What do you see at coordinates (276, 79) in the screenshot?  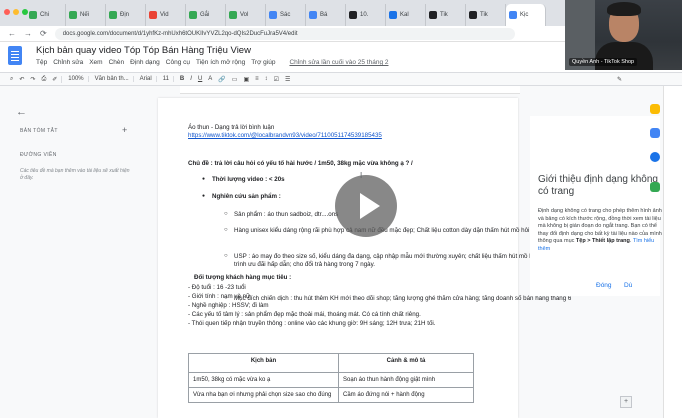 I see `checklist-icon: ☑` at bounding box center [276, 79].